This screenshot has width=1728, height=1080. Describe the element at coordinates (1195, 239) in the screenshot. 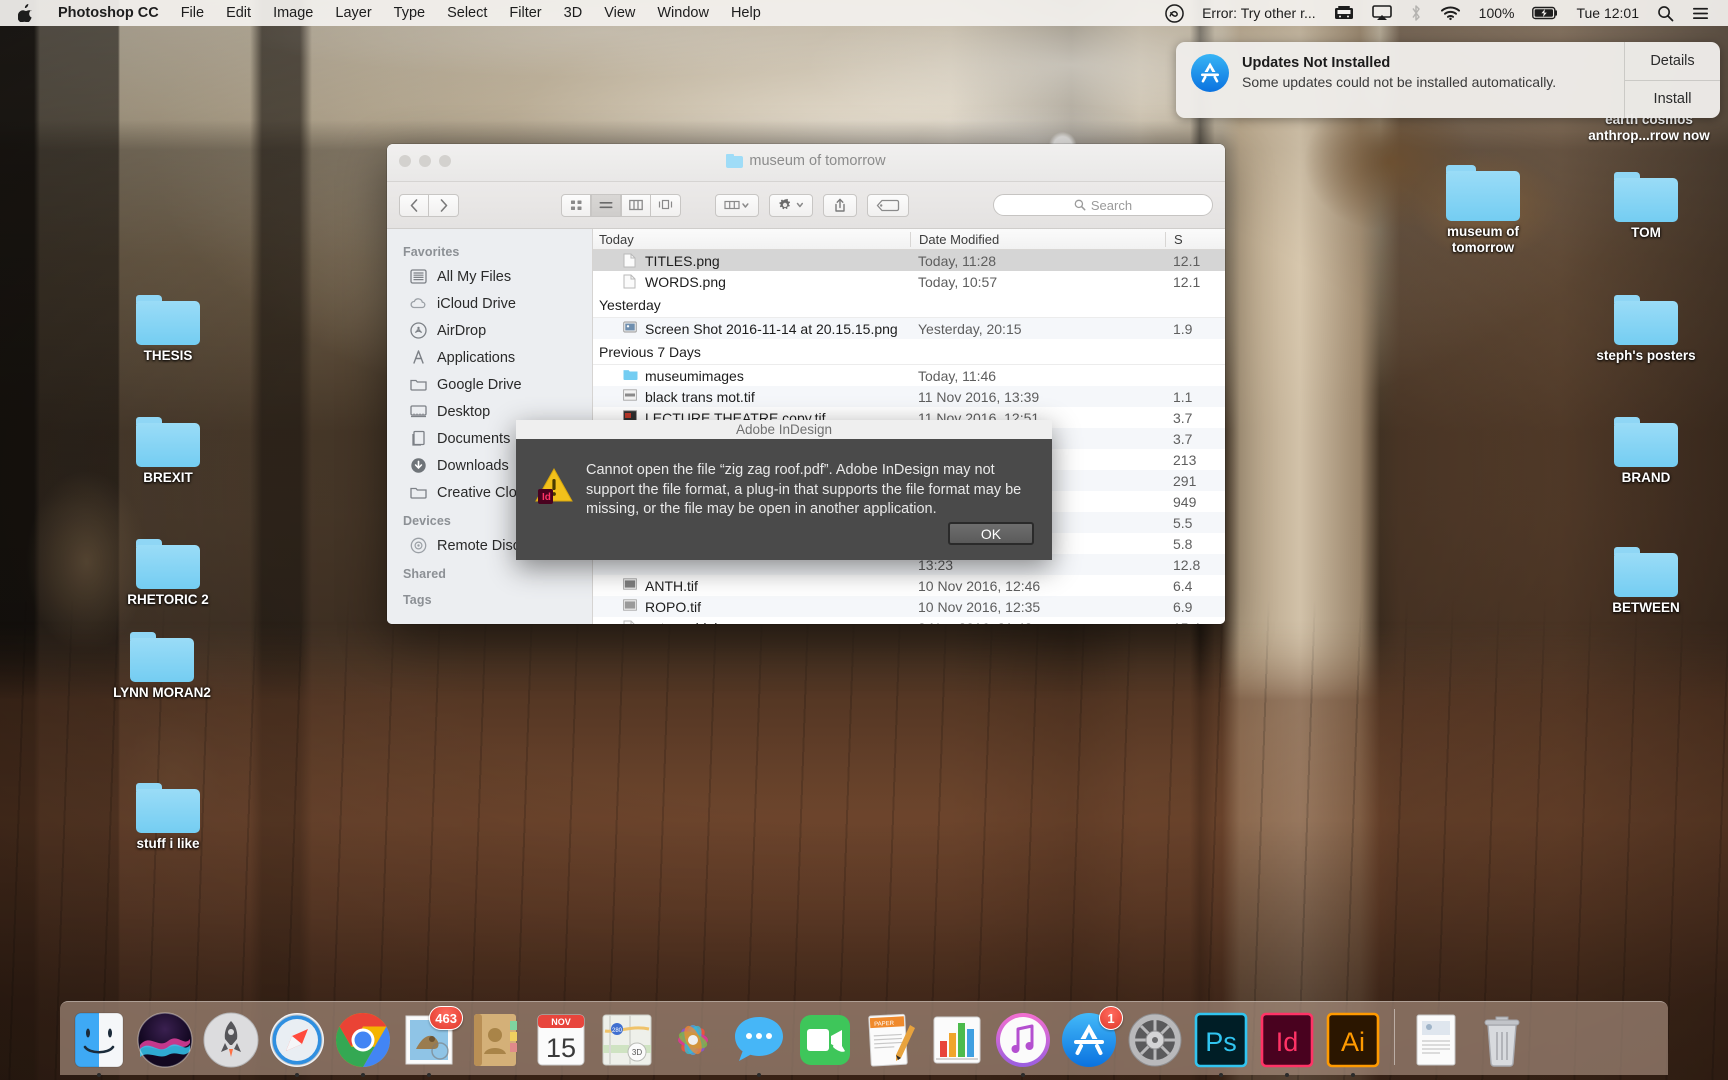

I see `column-header-size: S` at that location.